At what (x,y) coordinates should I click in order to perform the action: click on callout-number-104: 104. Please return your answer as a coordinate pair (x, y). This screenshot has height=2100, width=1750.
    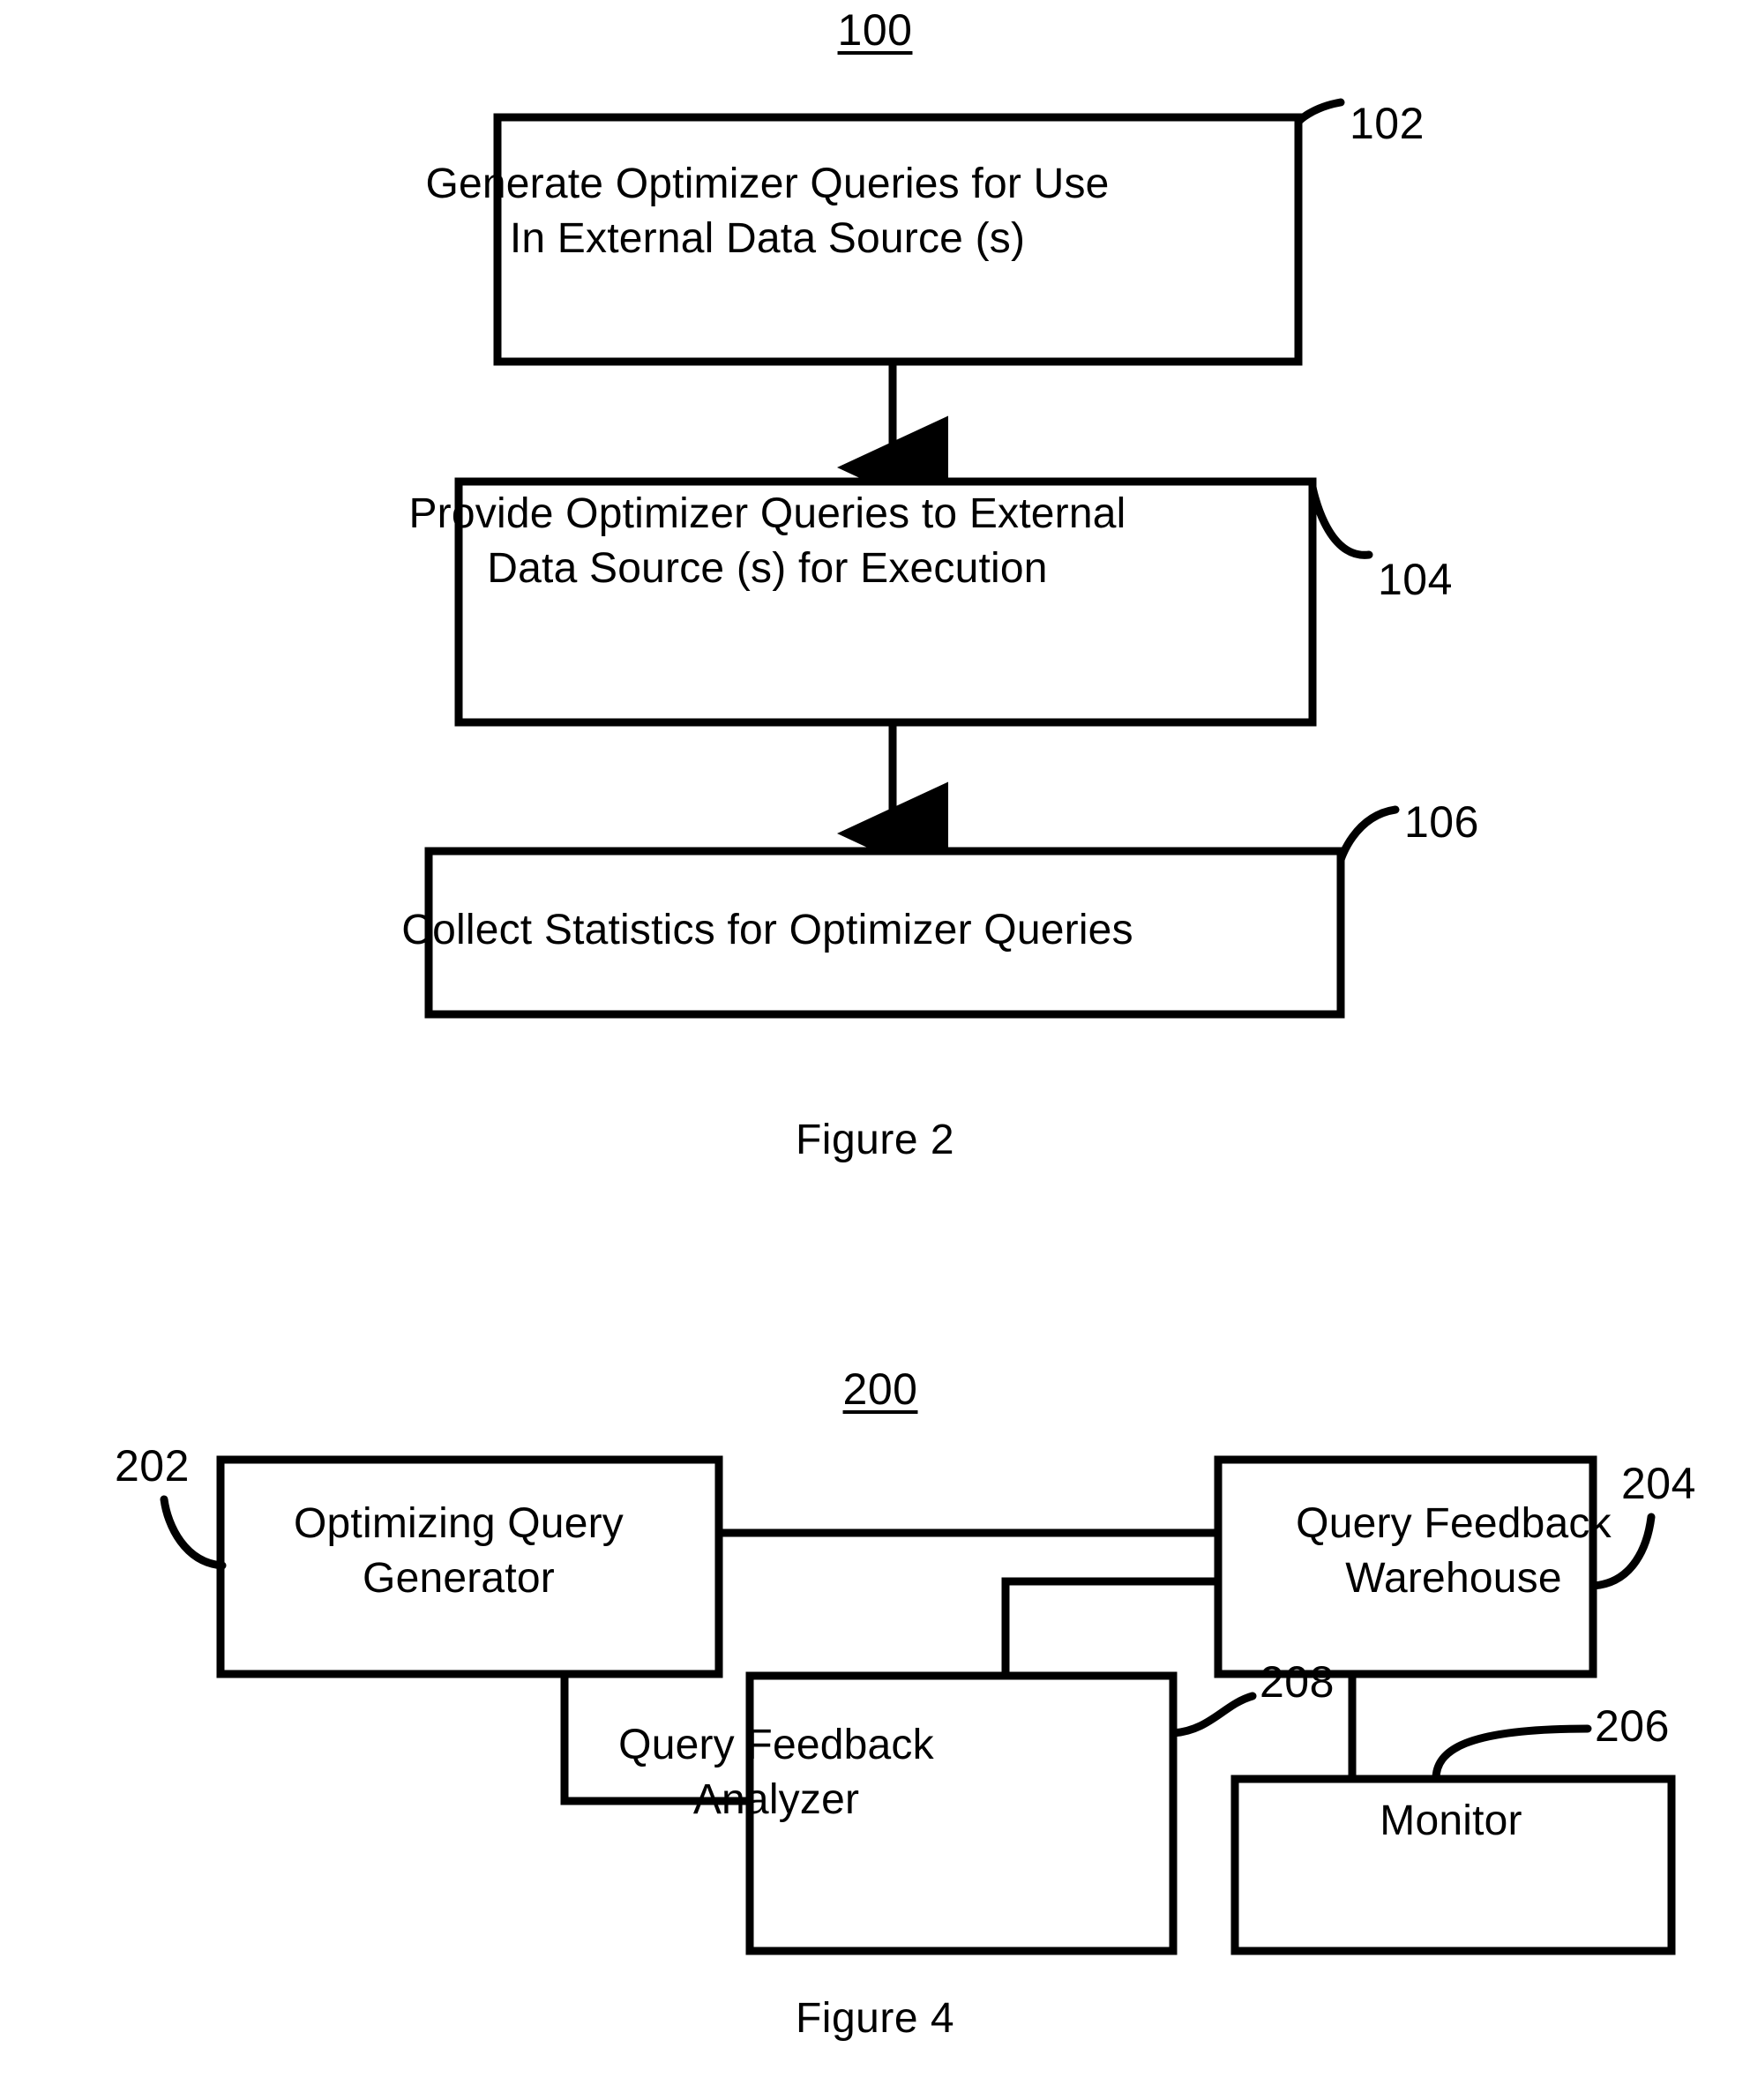
    Looking at the image, I should click on (1415, 579).